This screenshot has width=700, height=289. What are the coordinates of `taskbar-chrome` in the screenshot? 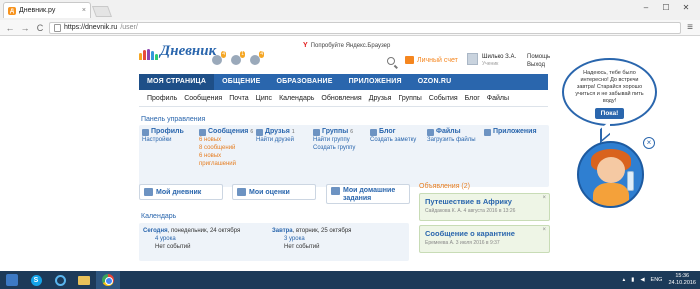 It's located at (108, 280).